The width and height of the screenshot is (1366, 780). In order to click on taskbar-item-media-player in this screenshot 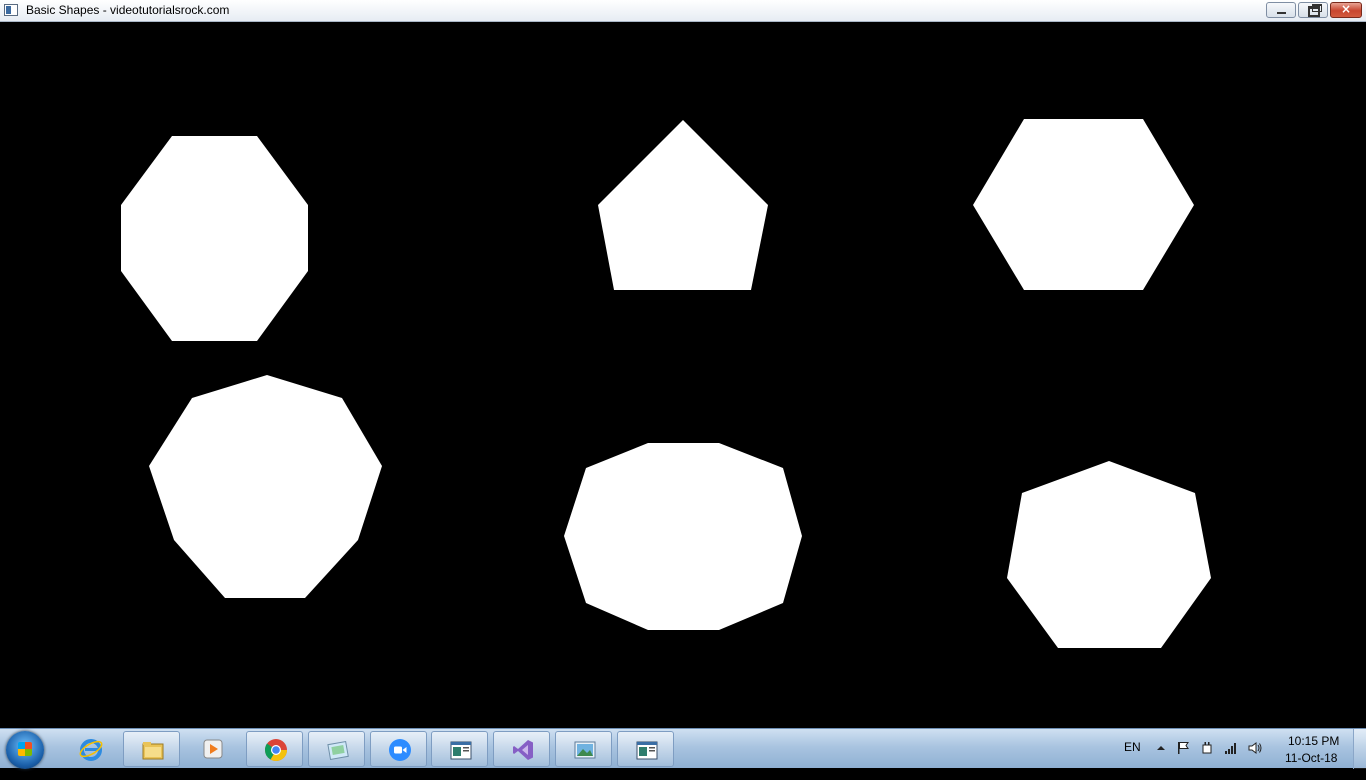, I will do `click(212, 749)`.